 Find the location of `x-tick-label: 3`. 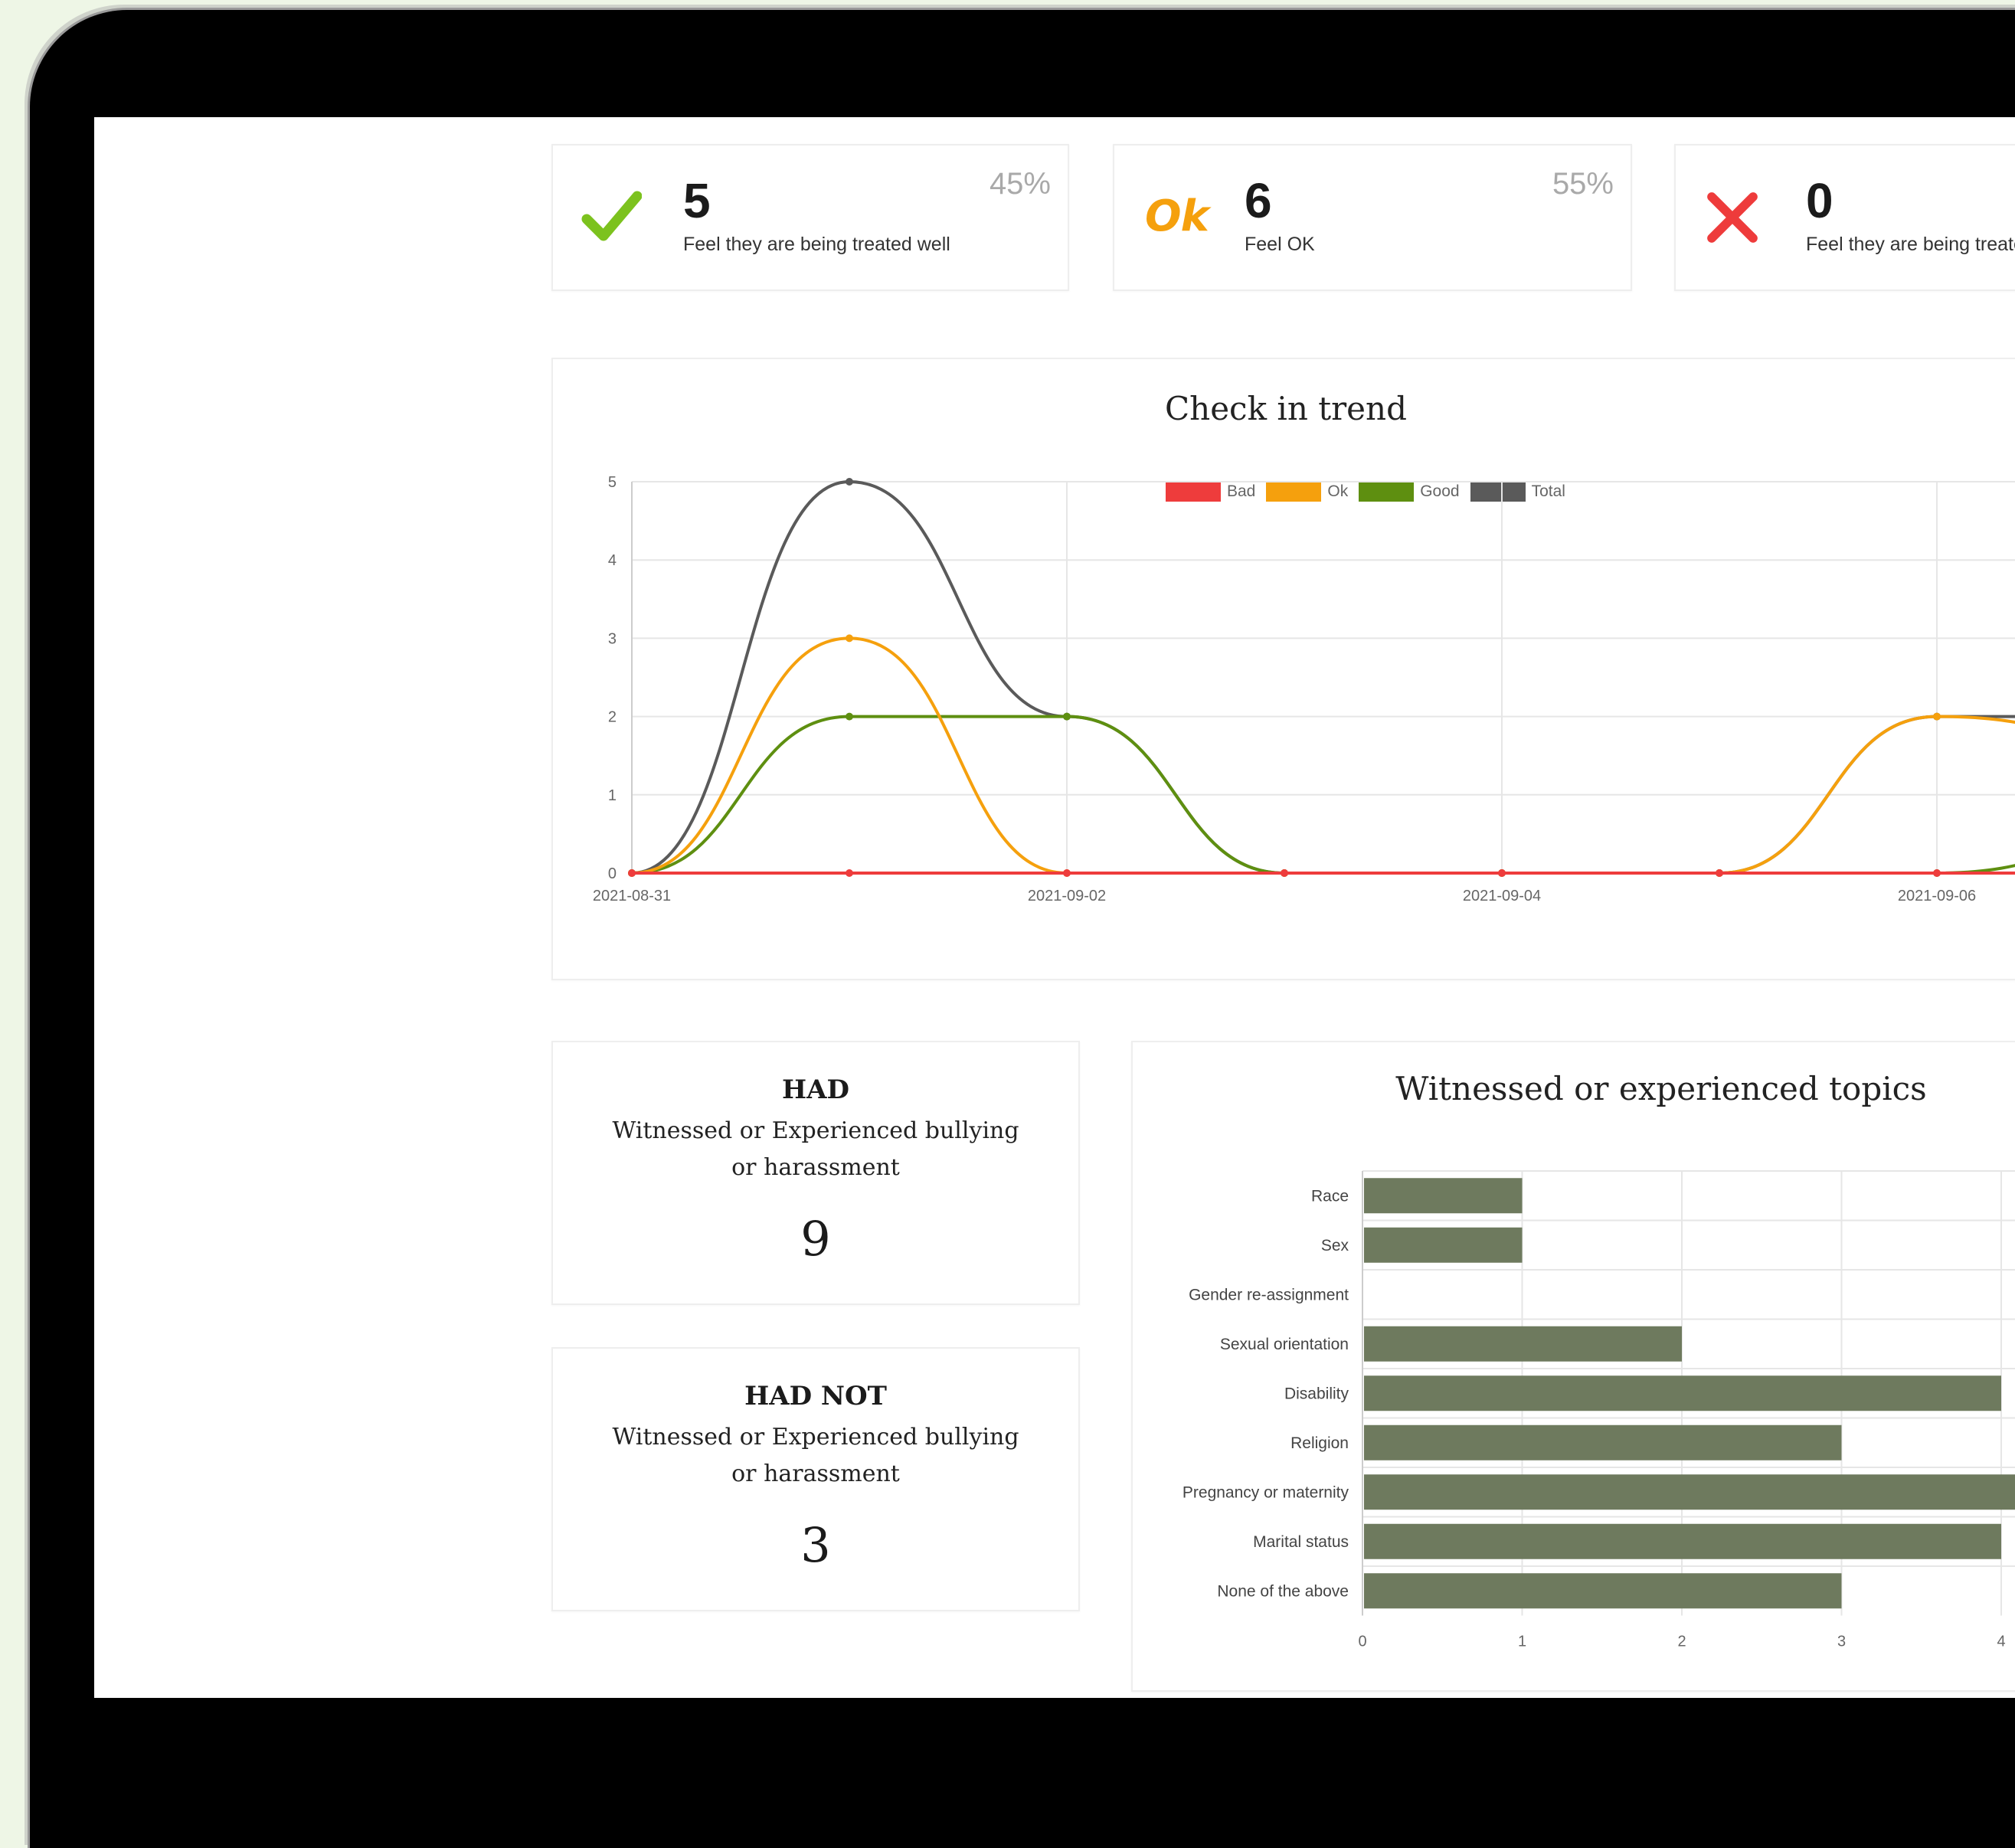

x-tick-label: 3 is located at coordinates (1841, 1642).